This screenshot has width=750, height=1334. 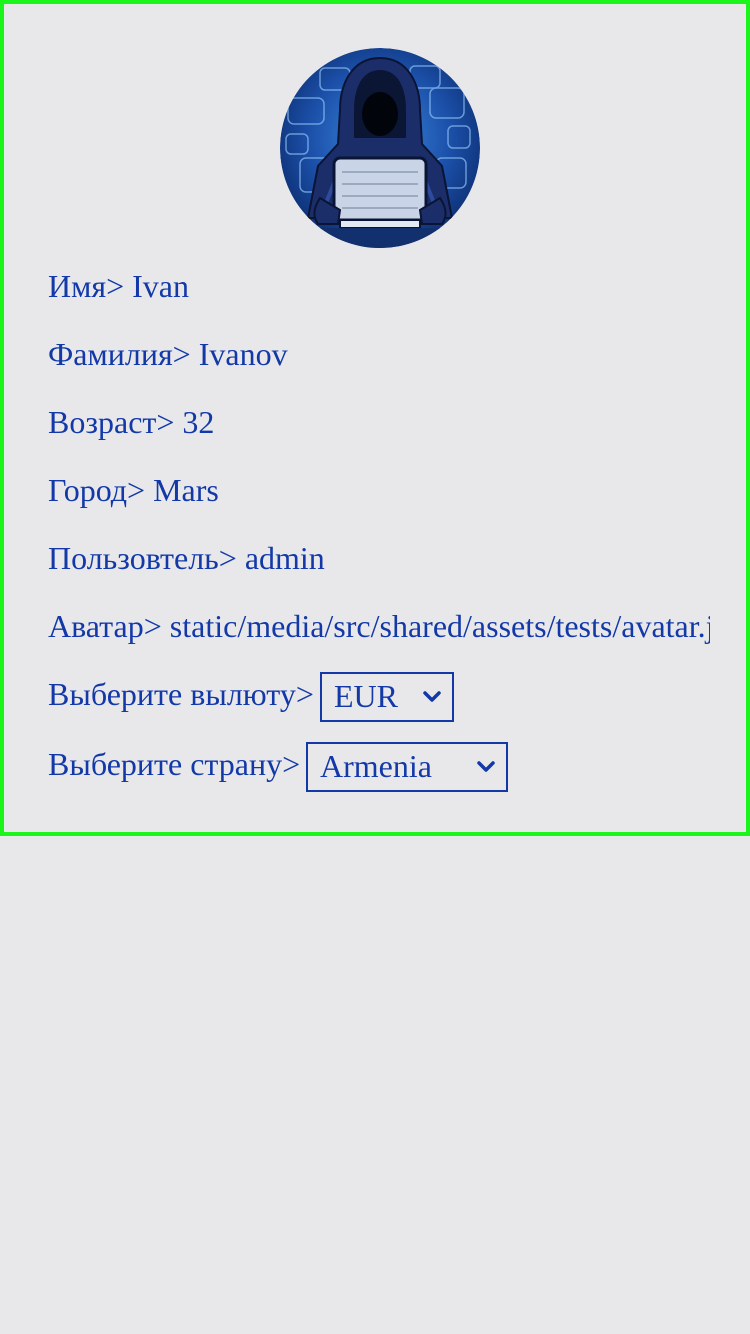 I want to click on last-name-row: Фамилия> Ivanov, so click(x=168, y=354).